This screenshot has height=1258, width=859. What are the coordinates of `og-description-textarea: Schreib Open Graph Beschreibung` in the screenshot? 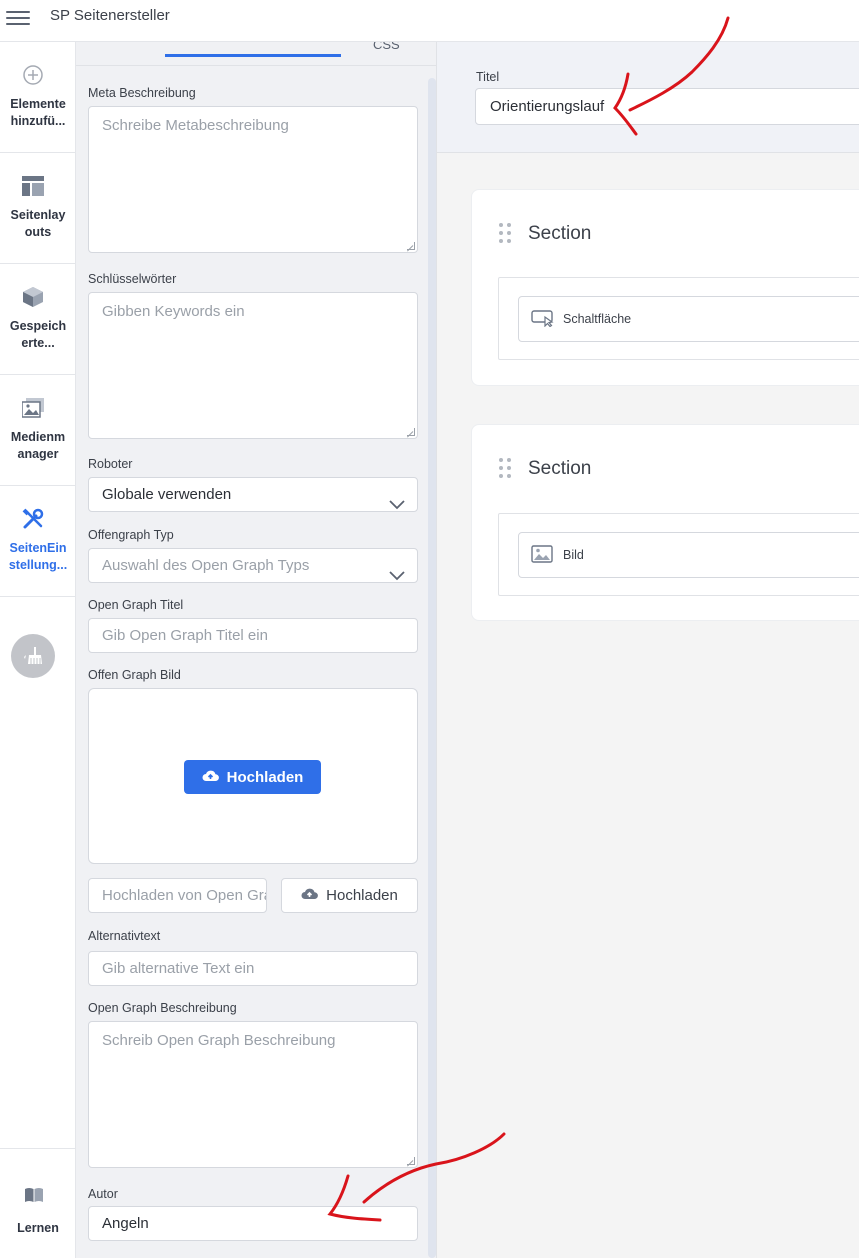 It's located at (253, 1094).